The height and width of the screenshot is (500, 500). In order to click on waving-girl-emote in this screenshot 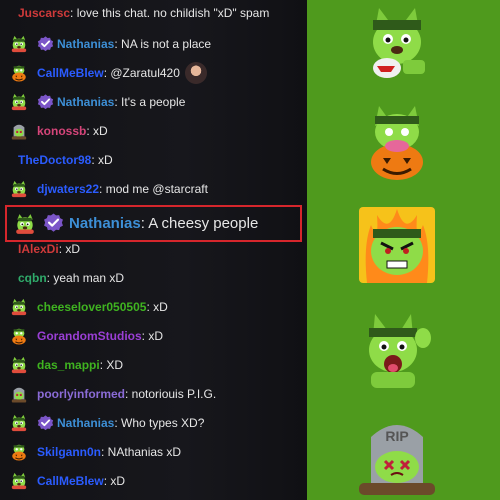, I will do `click(195, 73)`.